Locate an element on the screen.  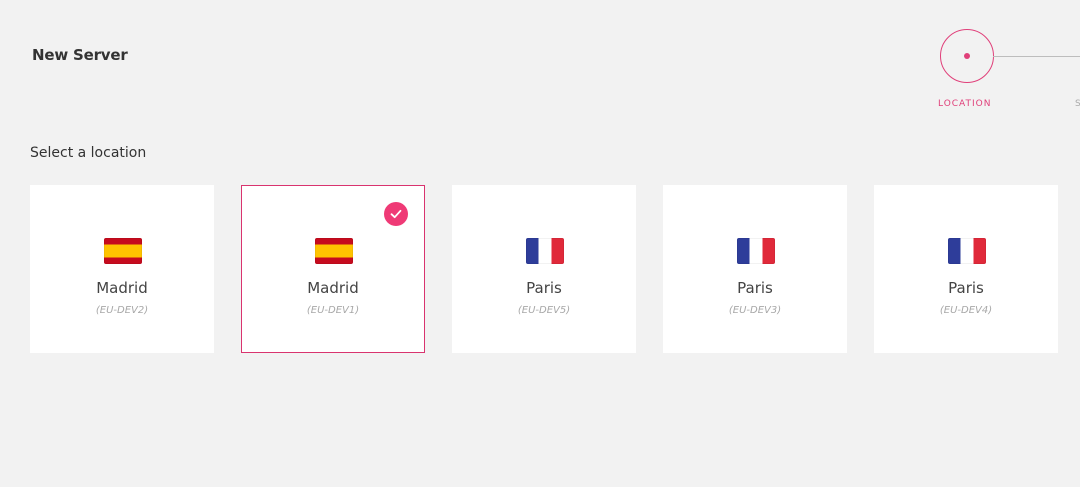
location-code: (EU-DEV2) is located at coordinates (122, 310).